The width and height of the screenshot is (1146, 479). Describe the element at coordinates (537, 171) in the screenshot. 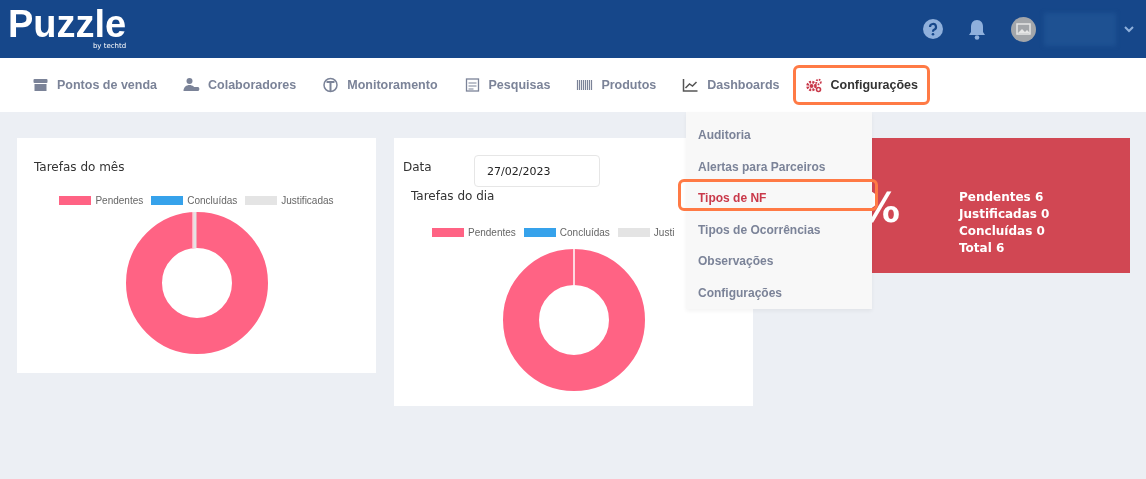

I see `date-input-field: 27/02/2023` at that location.